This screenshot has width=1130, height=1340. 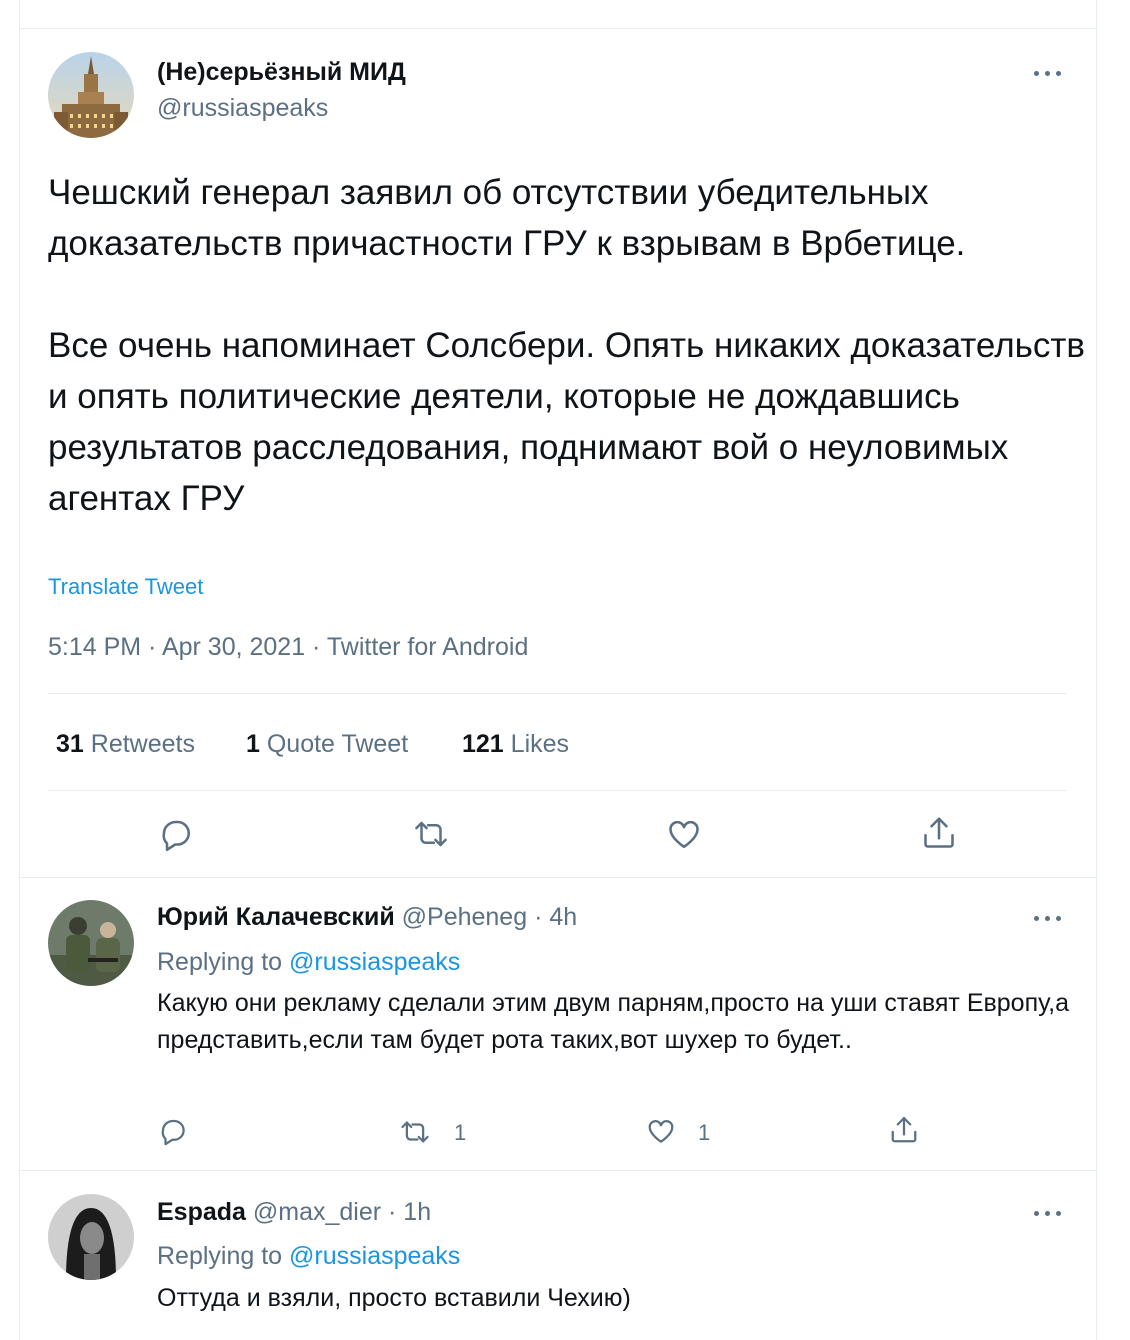 What do you see at coordinates (540, 744) in the screenshot?
I see `likes-label: Likes` at bounding box center [540, 744].